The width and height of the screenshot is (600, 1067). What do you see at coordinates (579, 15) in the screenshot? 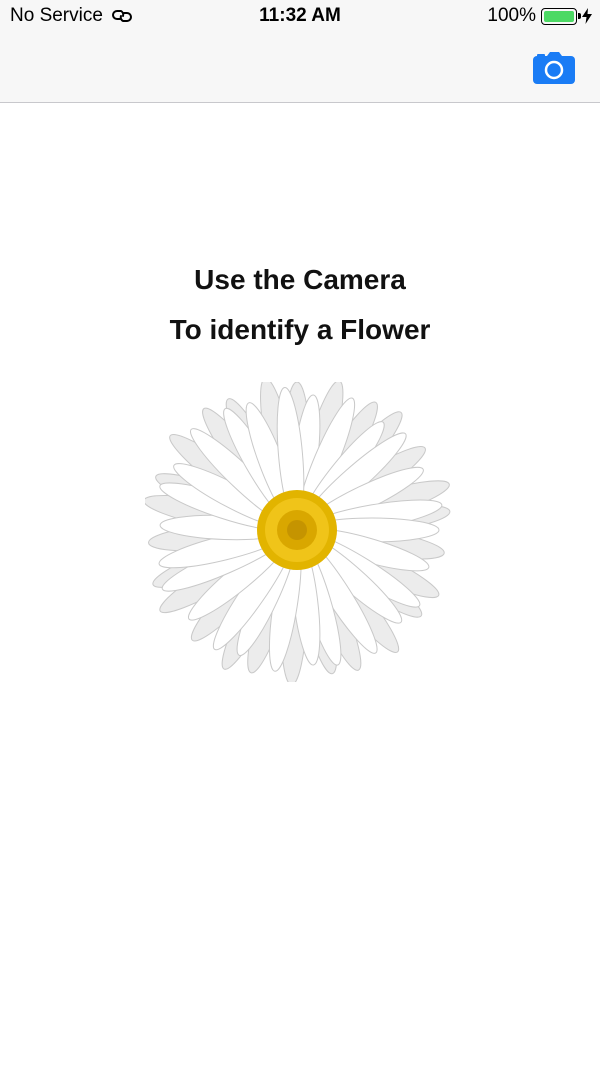
I see `battery-nub` at bounding box center [579, 15].